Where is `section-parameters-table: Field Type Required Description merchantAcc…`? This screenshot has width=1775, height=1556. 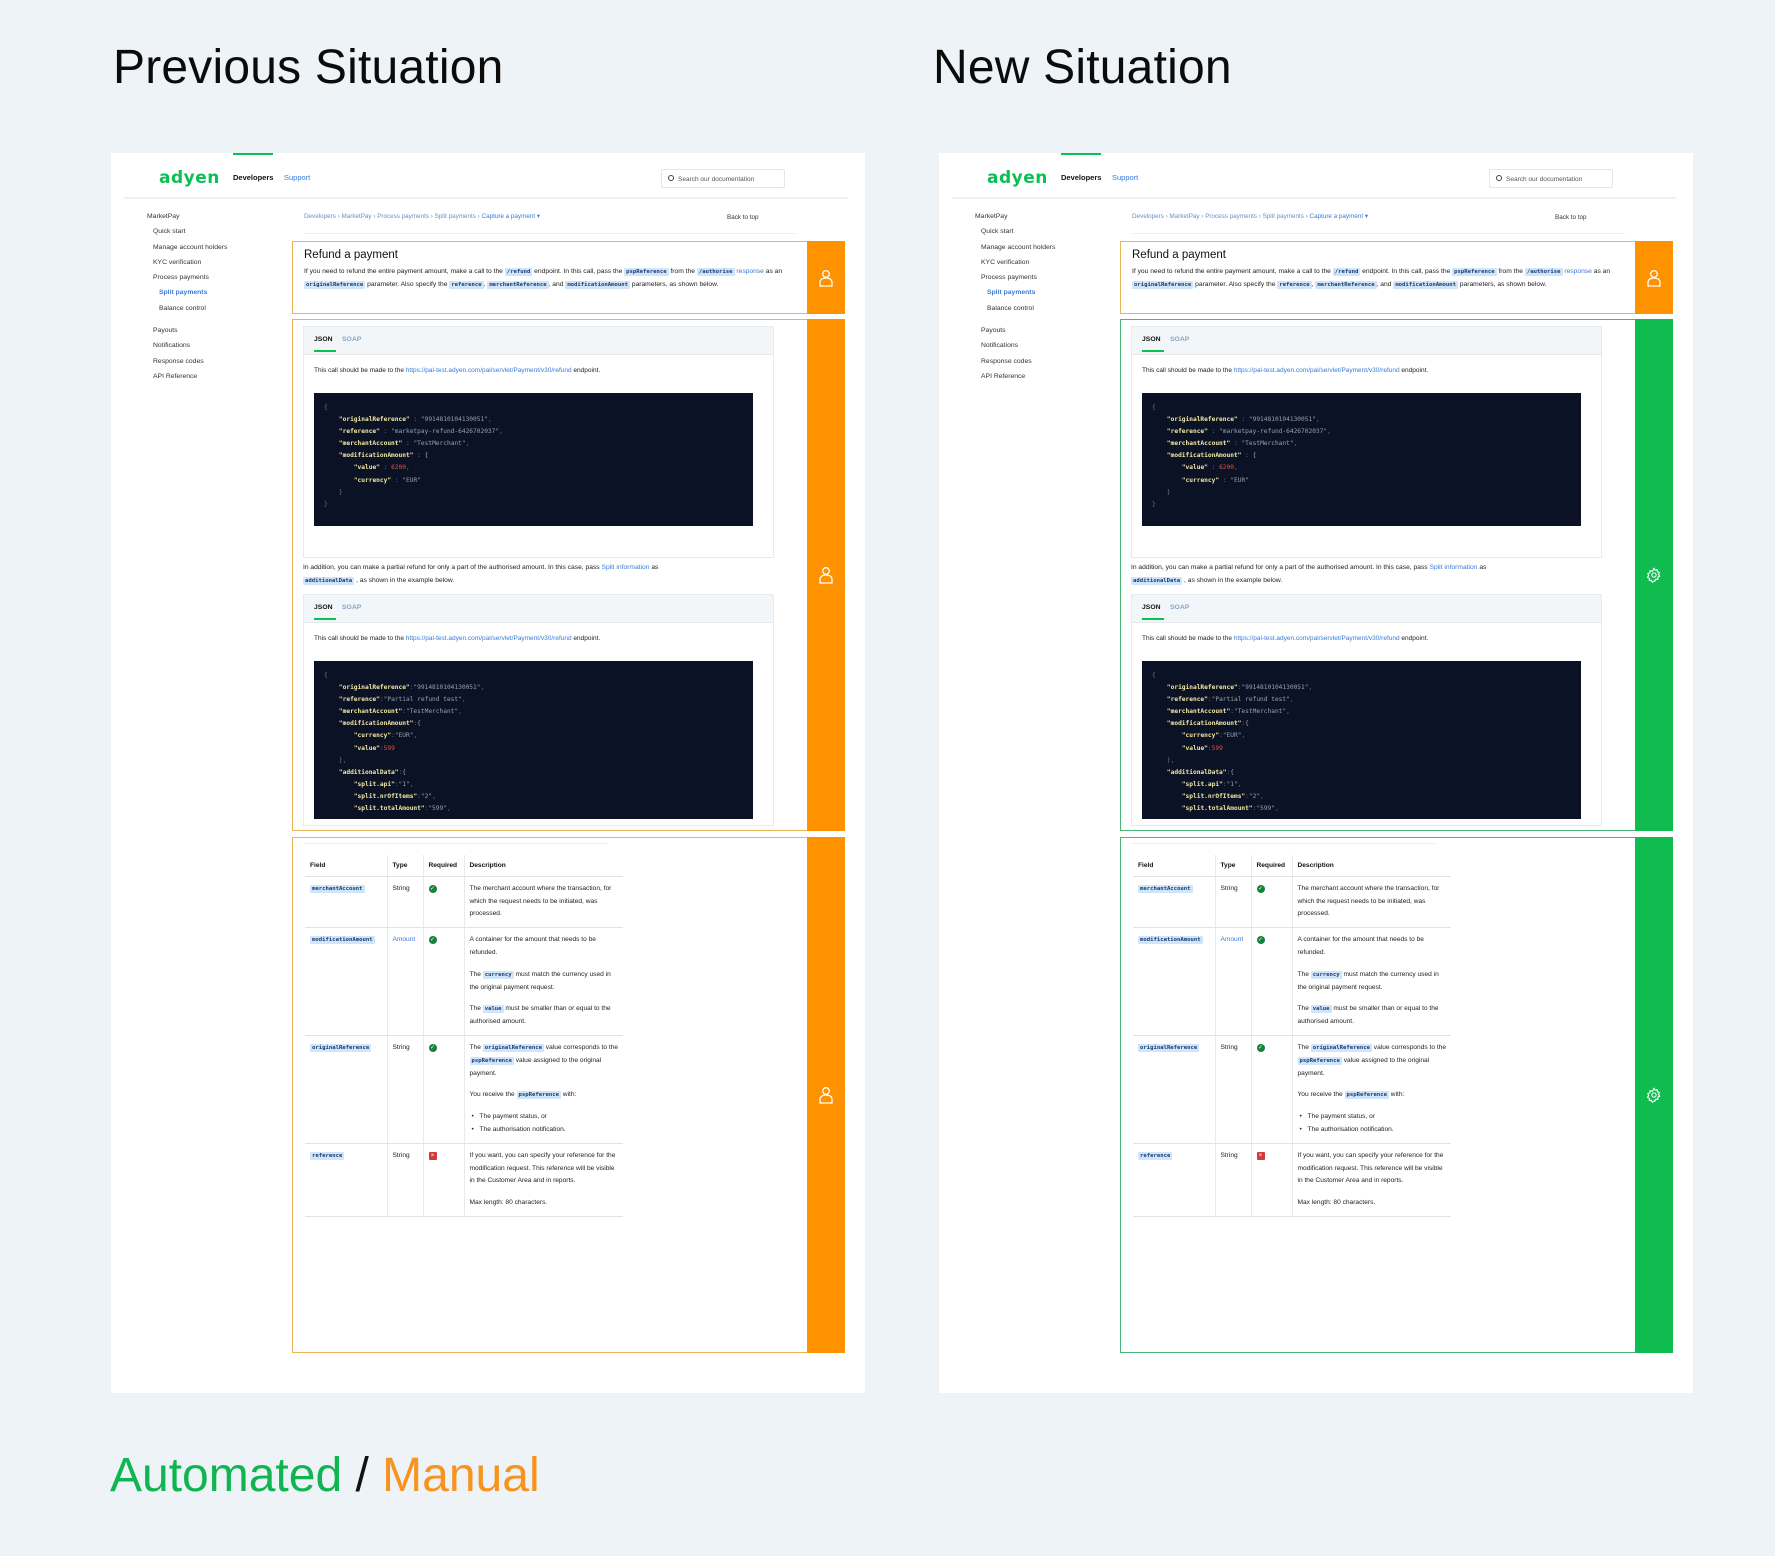
section-parameters-table: Field Type Required Description merchantAcc… is located at coordinates (550, 1095).